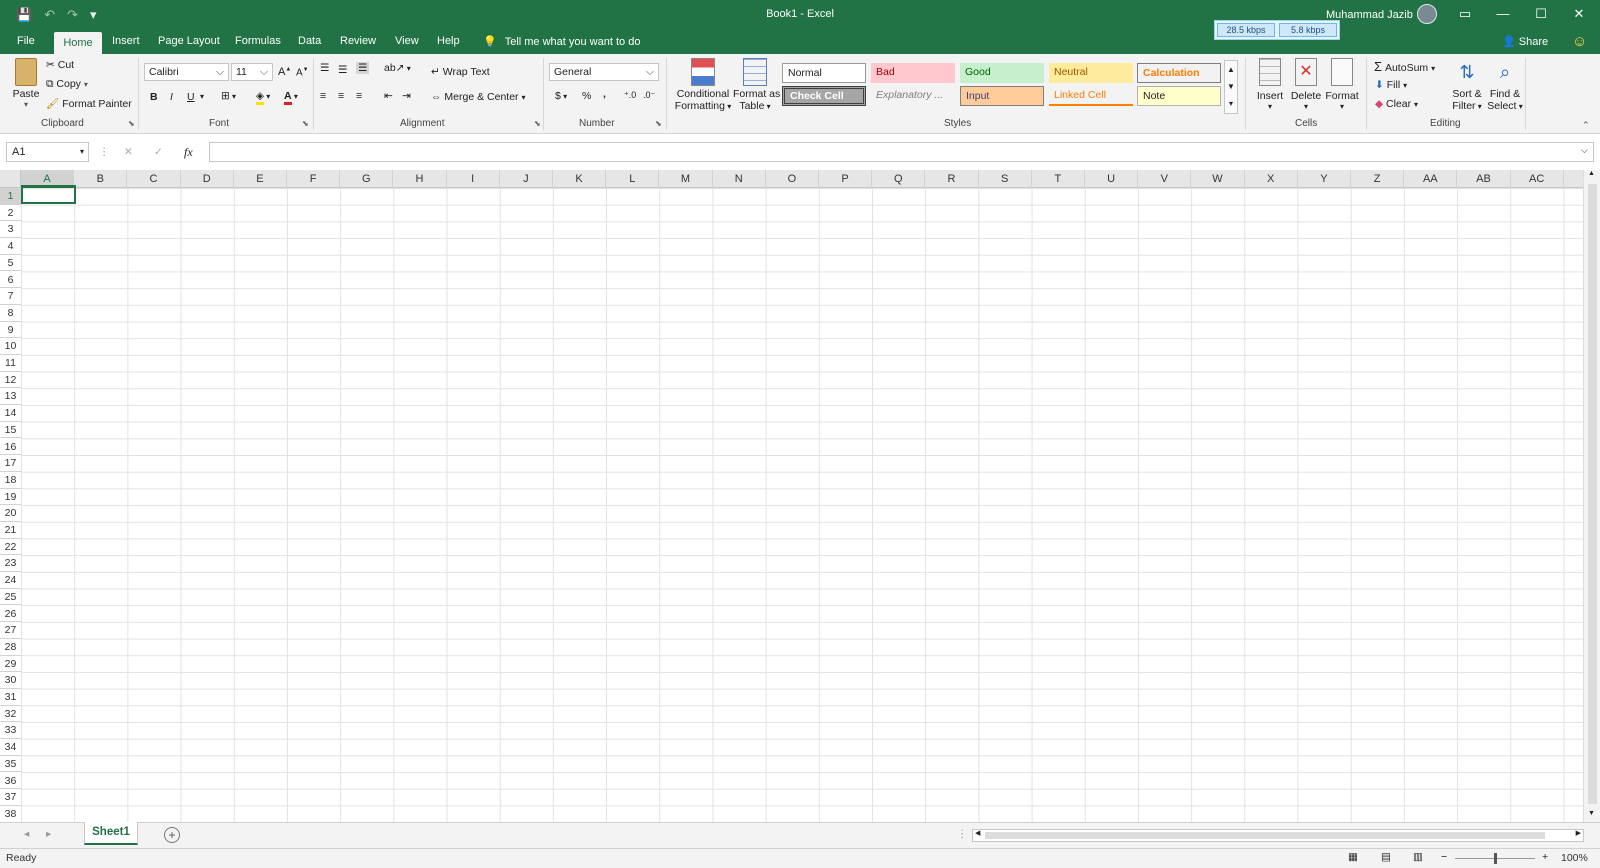  Describe the element at coordinates (537, 123) in the screenshot. I see `alignment-launcher-icon: ⬊` at that location.